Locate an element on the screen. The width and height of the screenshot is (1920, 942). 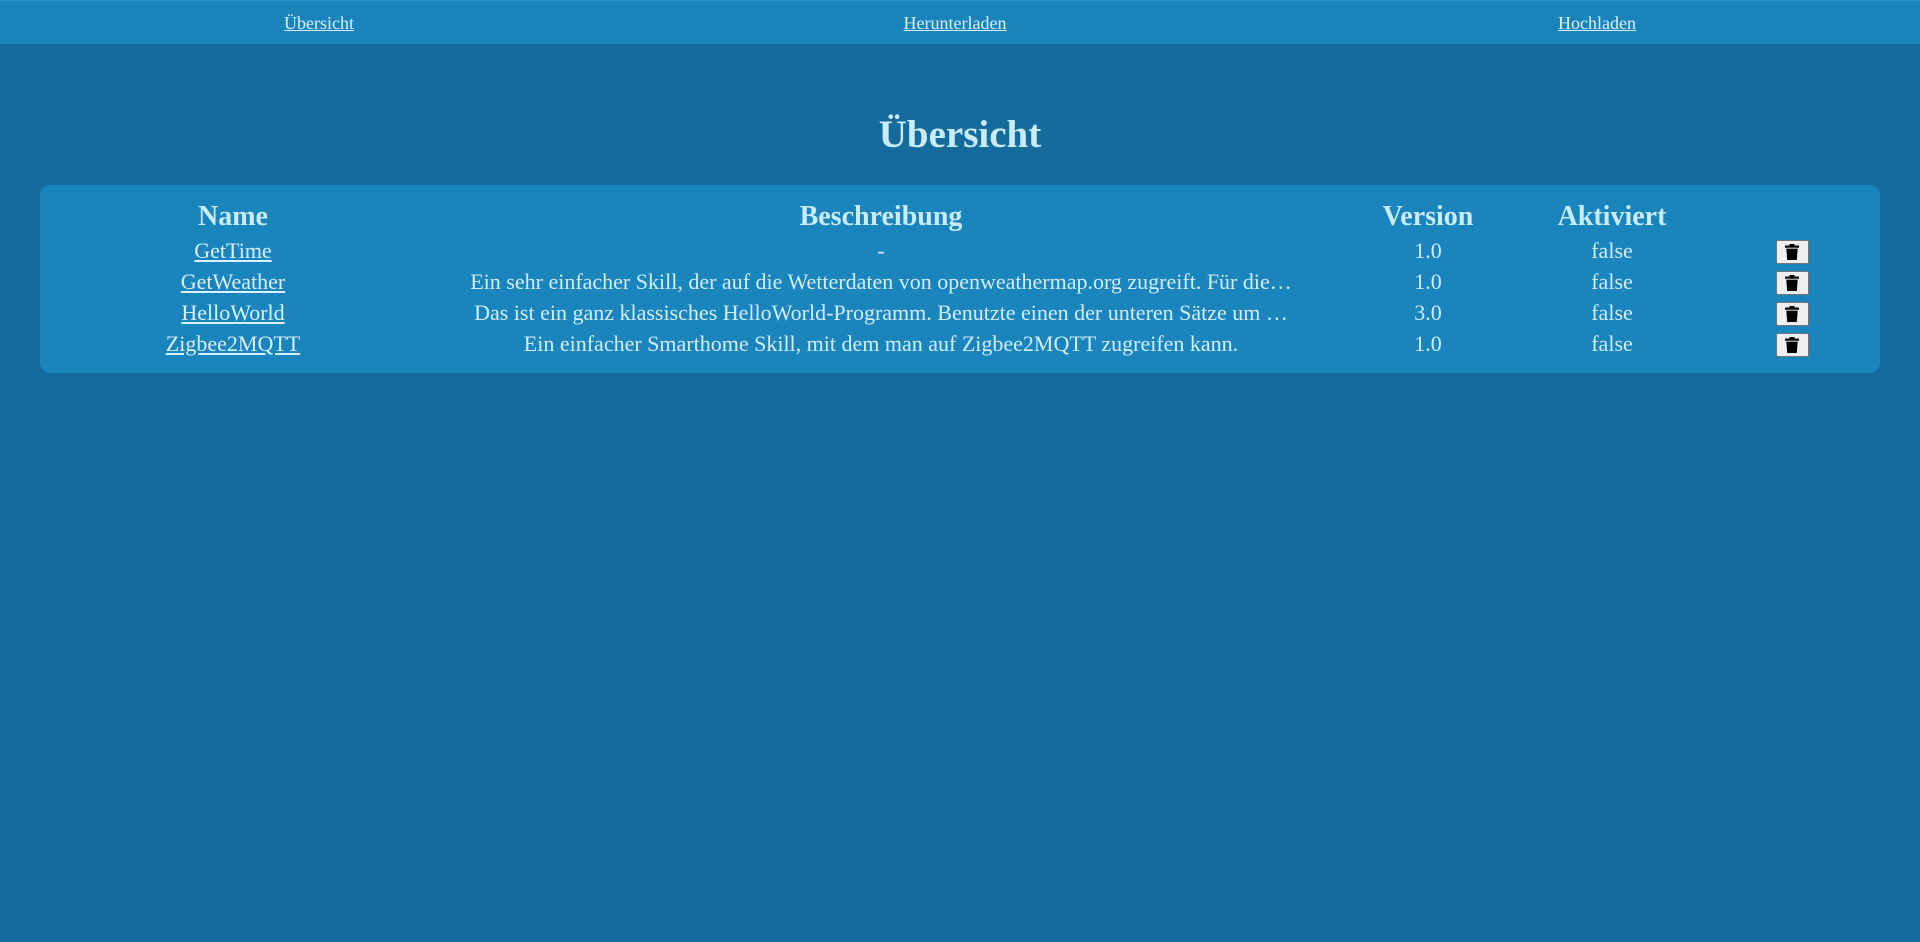
skill-version: 3.0 is located at coordinates (1428, 312).